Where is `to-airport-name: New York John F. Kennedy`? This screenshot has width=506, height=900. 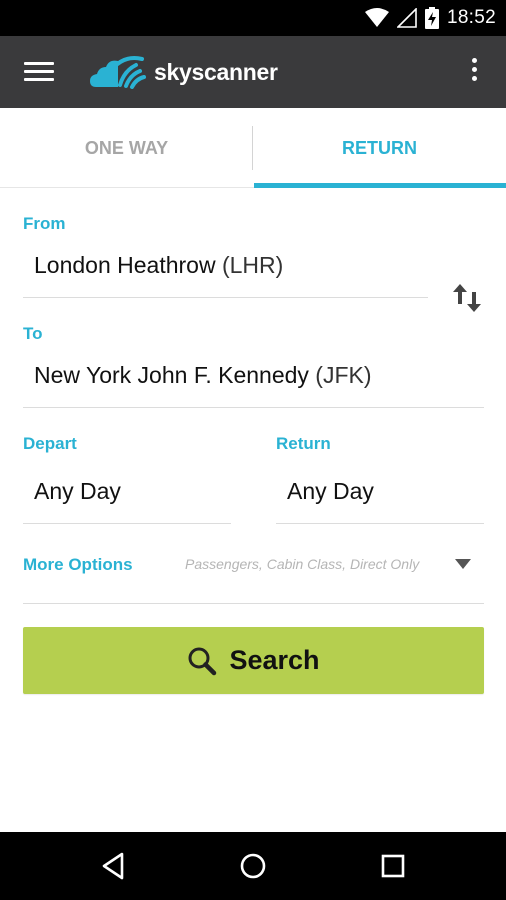
to-airport-name: New York John F. Kennedy is located at coordinates (171, 375).